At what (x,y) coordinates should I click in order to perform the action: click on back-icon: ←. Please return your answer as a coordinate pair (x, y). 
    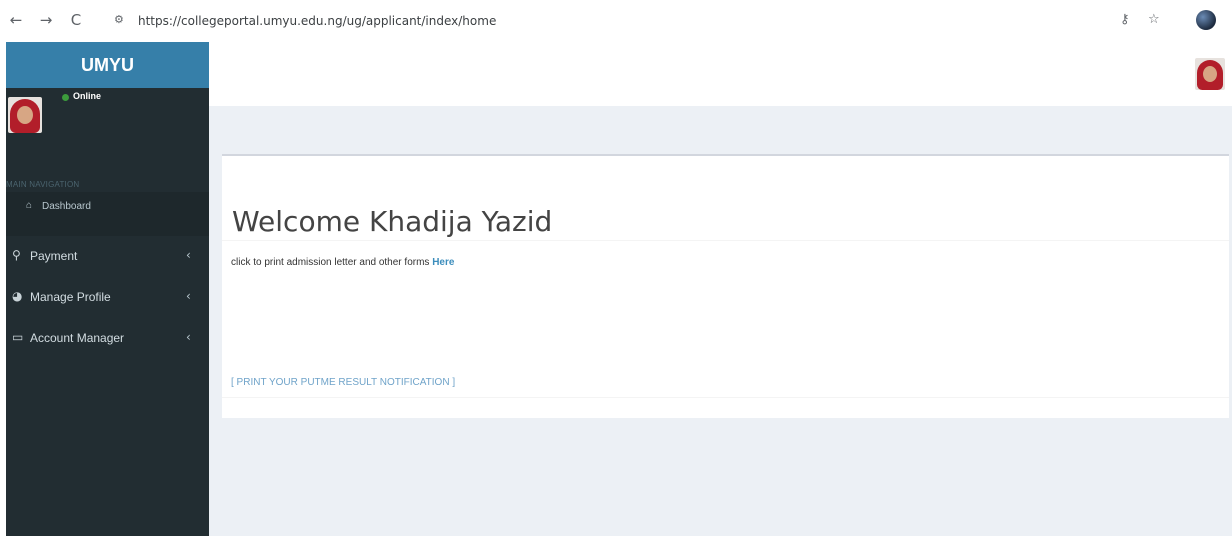
    Looking at the image, I should click on (16, 20).